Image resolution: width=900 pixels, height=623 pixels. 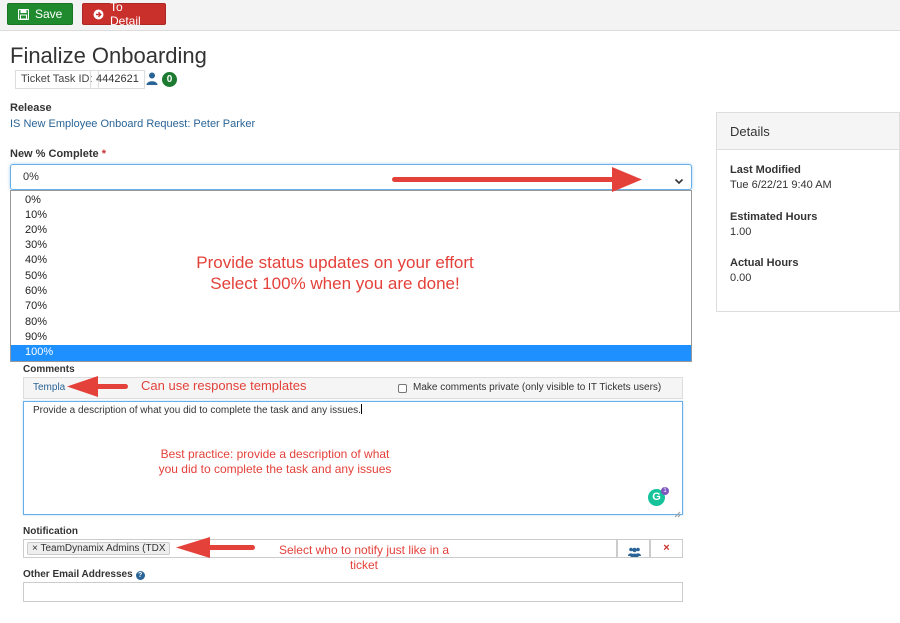 I want to click on release-label: Release, so click(x=31, y=108).